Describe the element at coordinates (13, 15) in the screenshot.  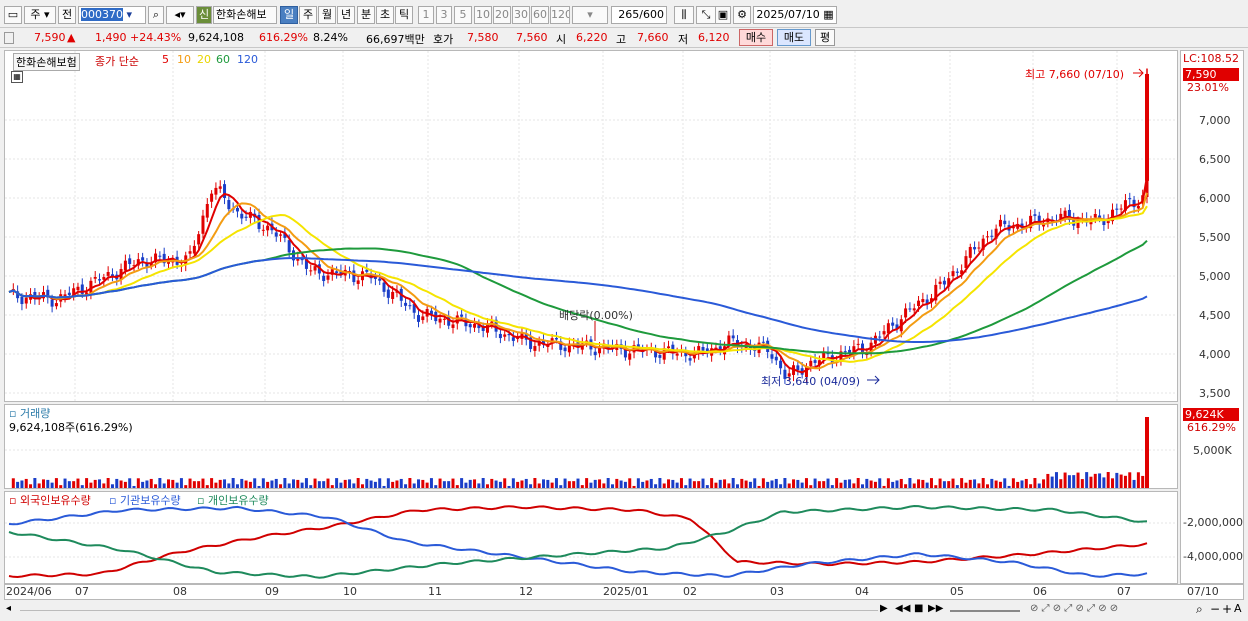
I see `chart-type-icon: ▭` at that location.